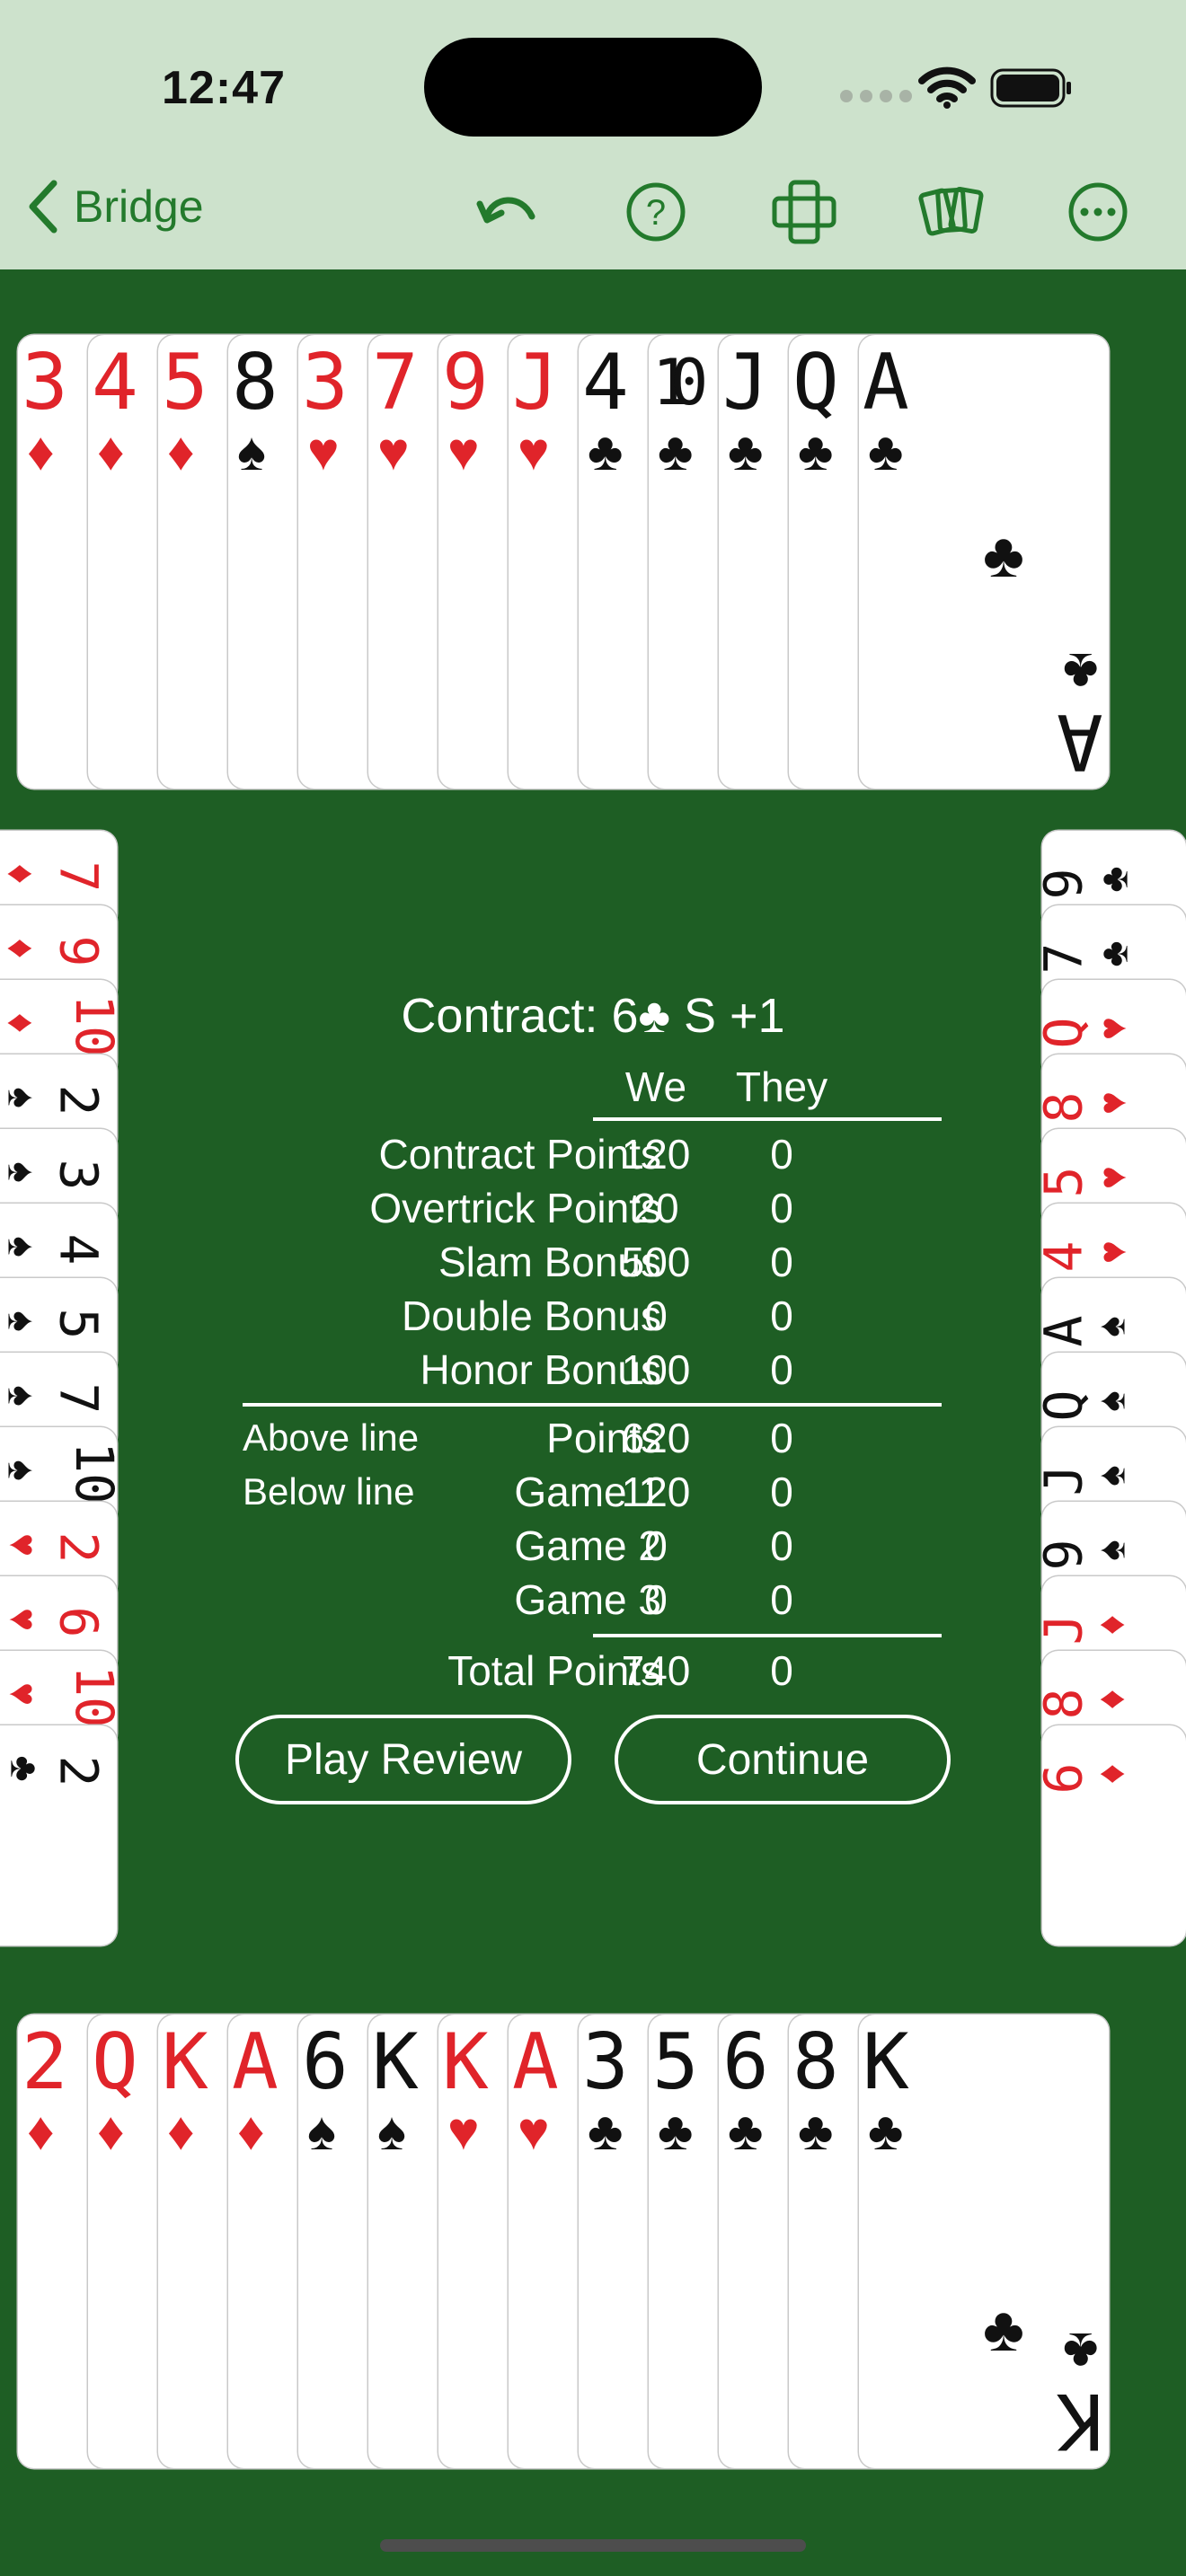 The width and height of the screenshot is (1186, 2576). Describe the element at coordinates (767, 1635) in the screenshot. I see `total-rule` at that location.